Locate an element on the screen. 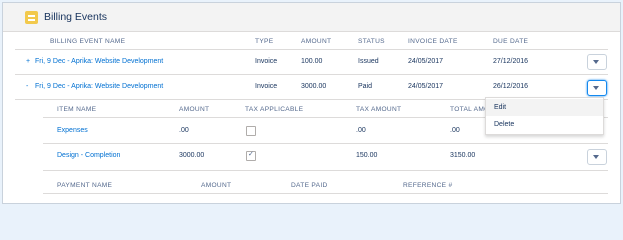 The width and height of the screenshot is (623, 240). column-header-amount: AMOUNT is located at coordinates (316, 41).